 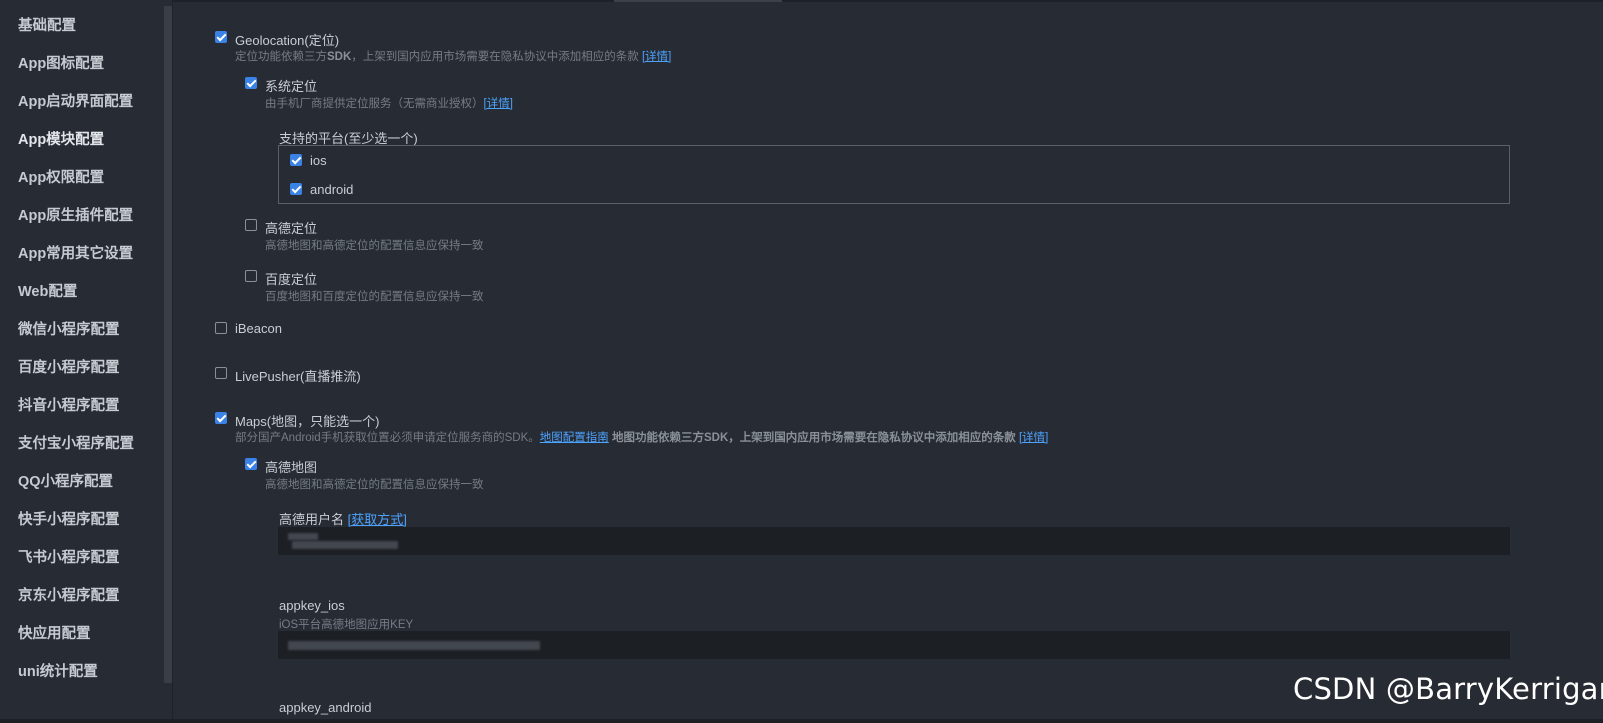 What do you see at coordinates (495, 57) in the screenshot?
I see `geolocation-desc-rest: ，上架到国内应用市场需要在隐私协议中添加相应的条款` at bounding box center [495, 57].